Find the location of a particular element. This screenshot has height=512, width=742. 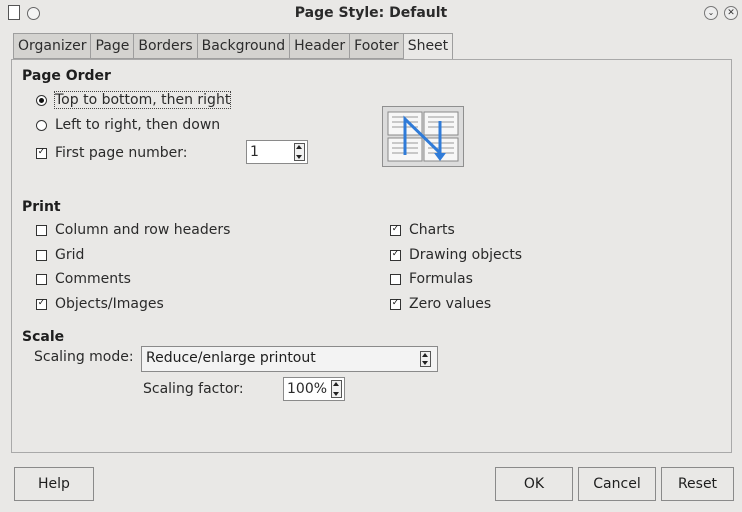

charts-checkbox is located at coordinates (395, 230).